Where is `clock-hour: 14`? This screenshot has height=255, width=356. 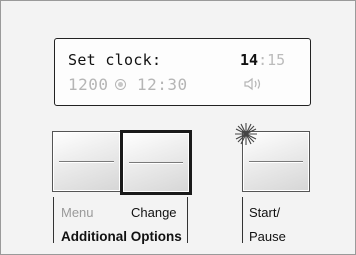 clock-hour: 14 is located at coordinates (249, 60).